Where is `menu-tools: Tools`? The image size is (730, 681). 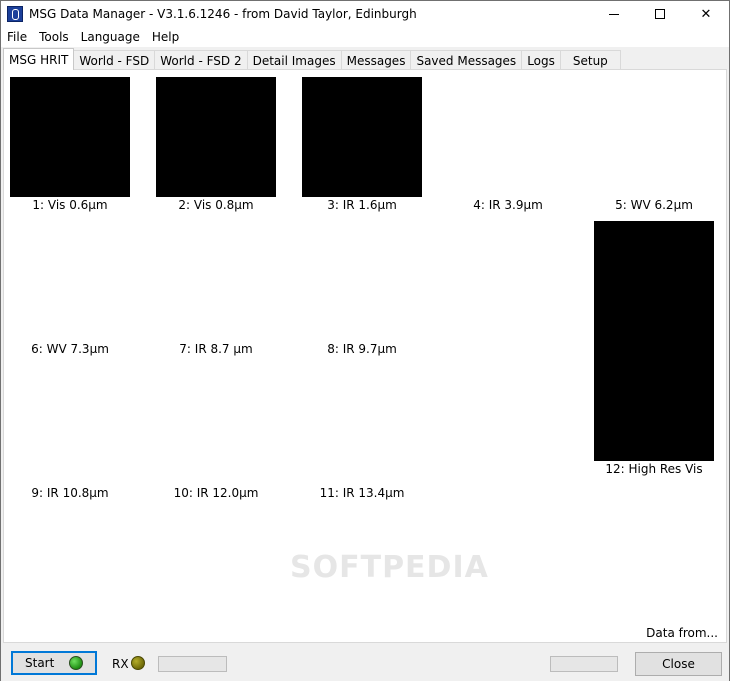
menu-tools: Tools is located at coordinates (54, 37).